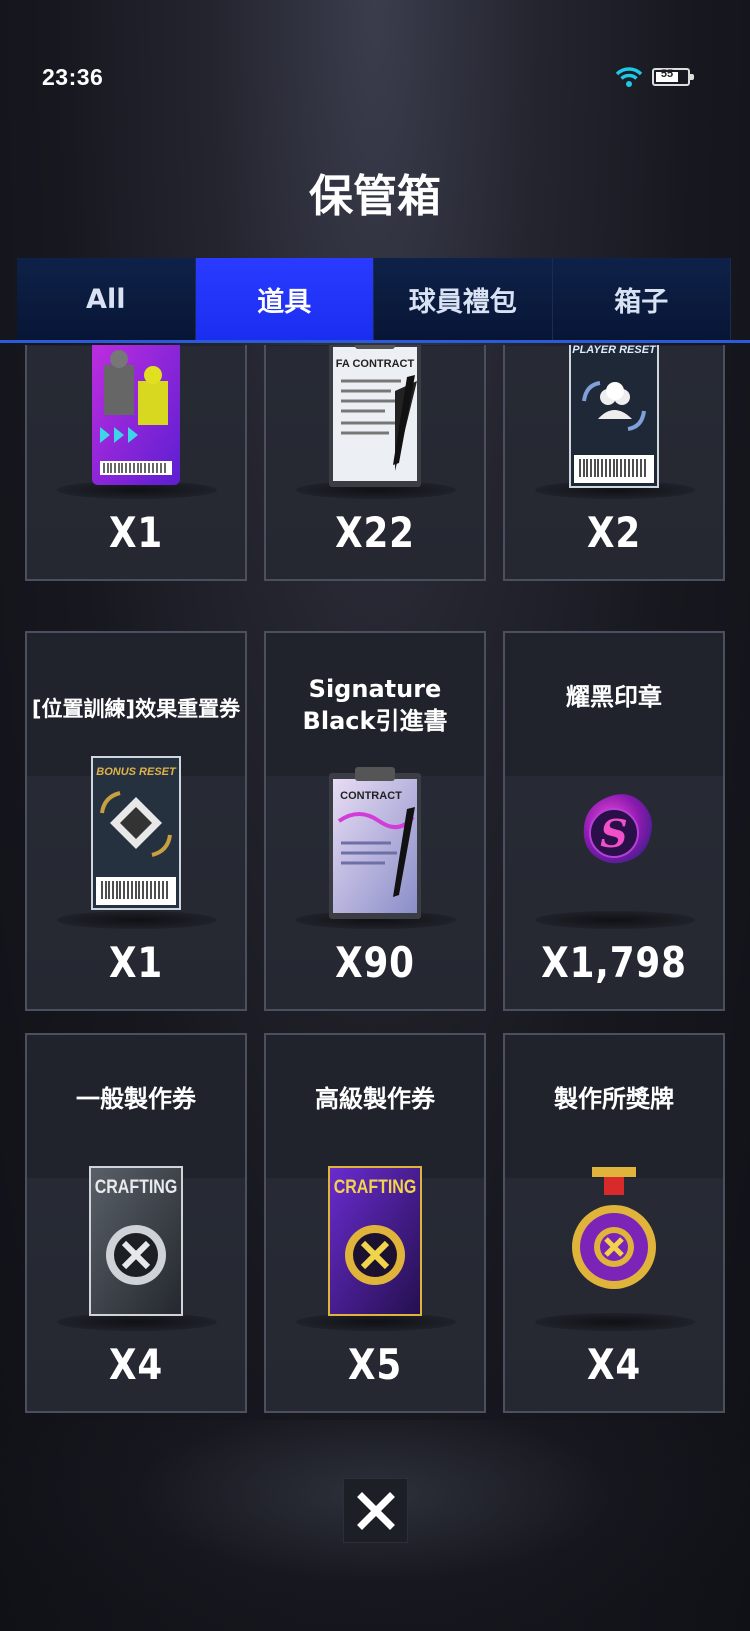 The height and width of the screenshot is (1631, 750). What do you see at coordinates (136, 1099) in the screenshot?
I see `item-title: 一般製作券` at bounding box center [136, 1099].